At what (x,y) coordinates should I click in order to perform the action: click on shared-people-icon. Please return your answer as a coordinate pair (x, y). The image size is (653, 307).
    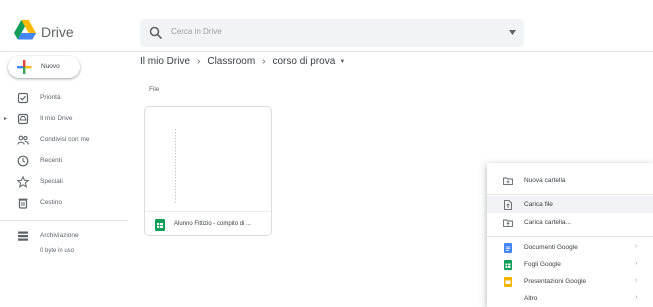
    Looking at the image, I should click on (23, 140).